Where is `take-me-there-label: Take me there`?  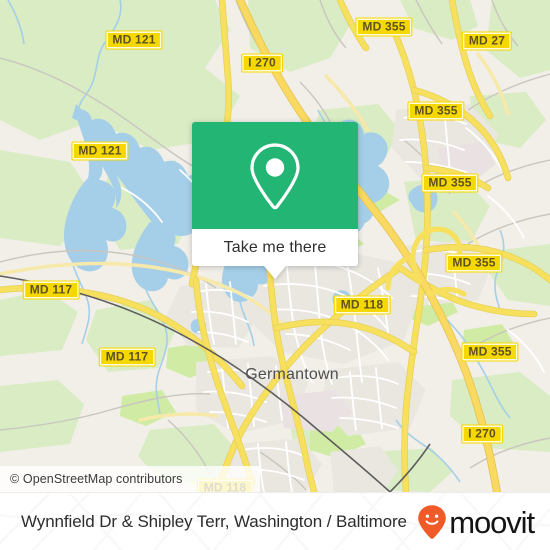 take-me-there-label: Take me there is located at coordinates (275, 247).